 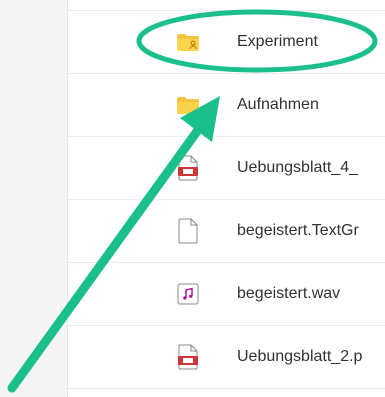 What do you see at coordinates (297, 167) in the screenshot?
I see `file-name: Uebungsblatt_4_` at bounding box center [297, 167].